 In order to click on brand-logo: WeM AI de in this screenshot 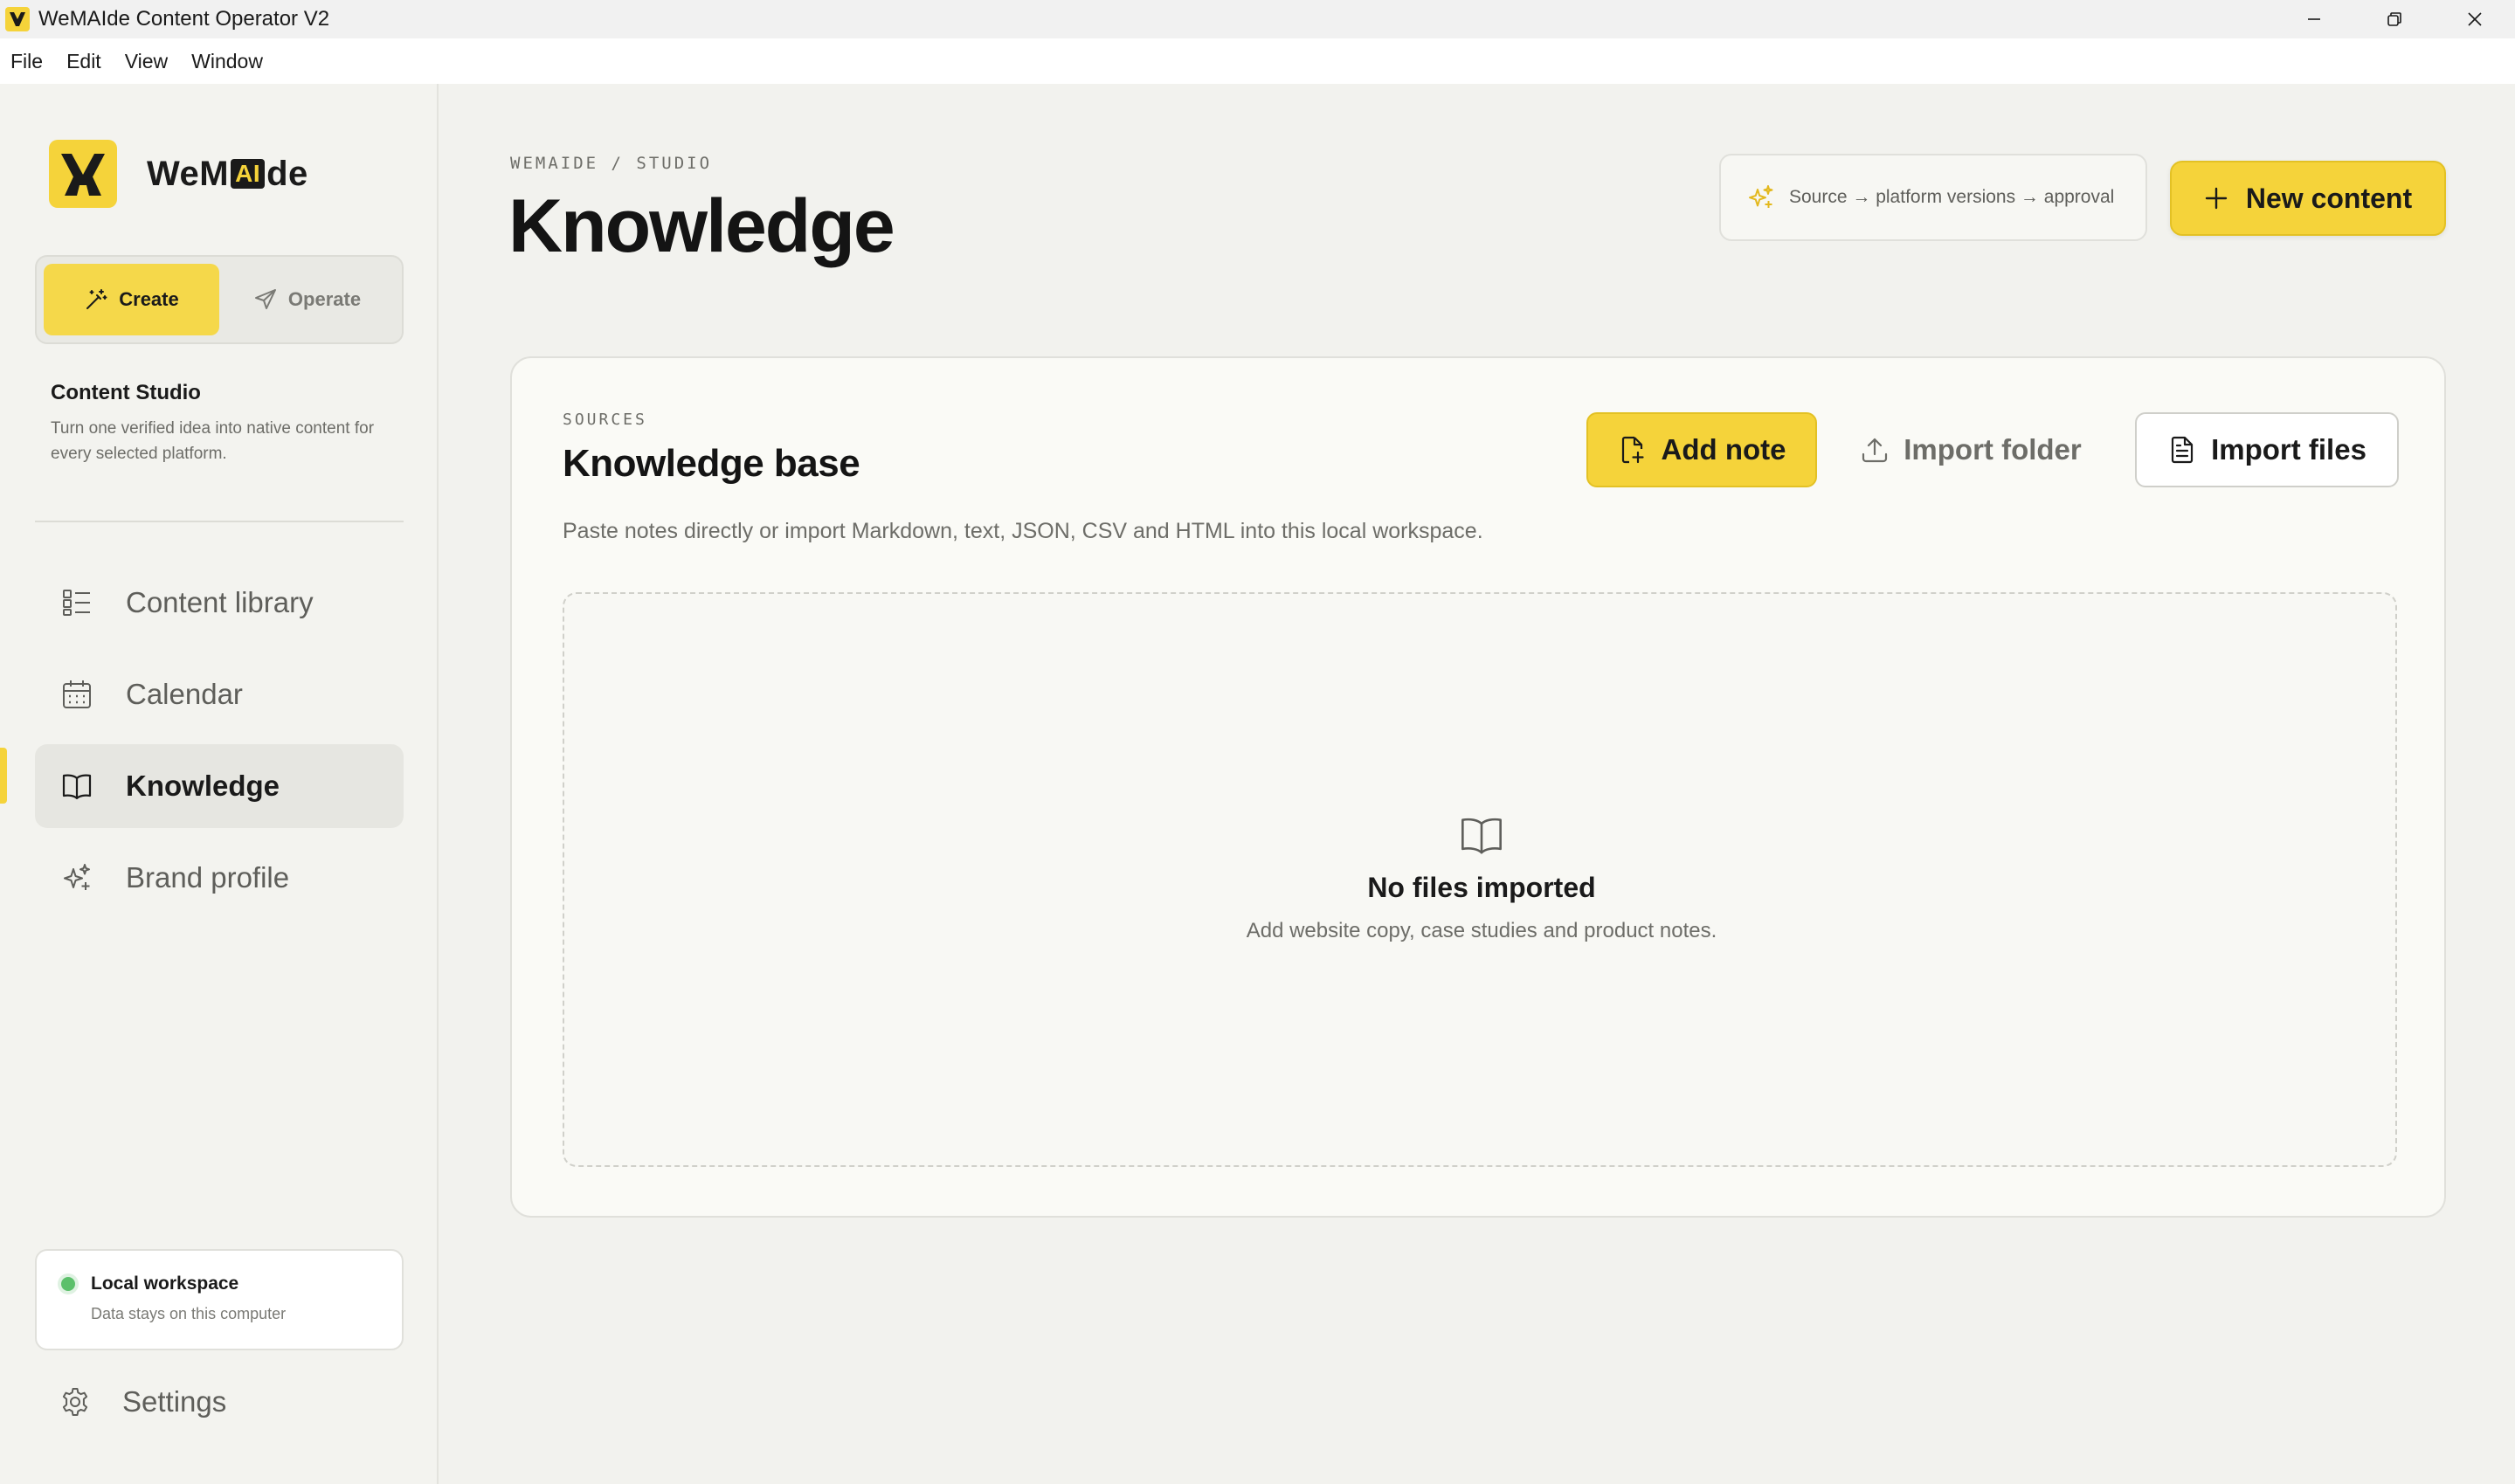, I will do `click(178, 174)`.